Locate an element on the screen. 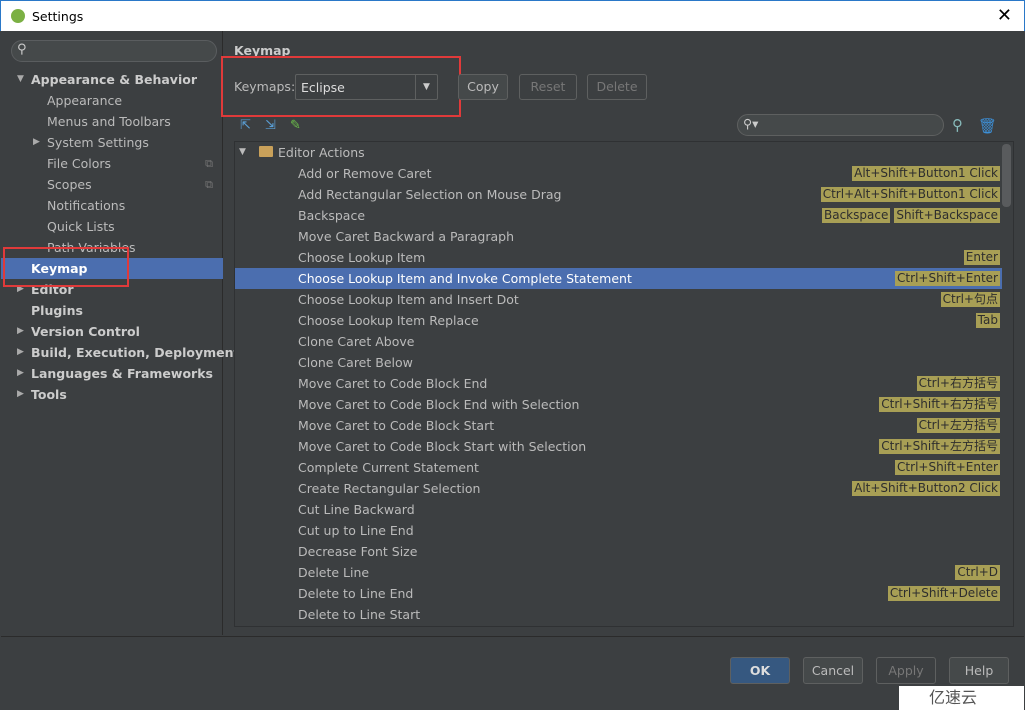  find-shortcut-icon: ⚲ is located at coordinates (957, 125).